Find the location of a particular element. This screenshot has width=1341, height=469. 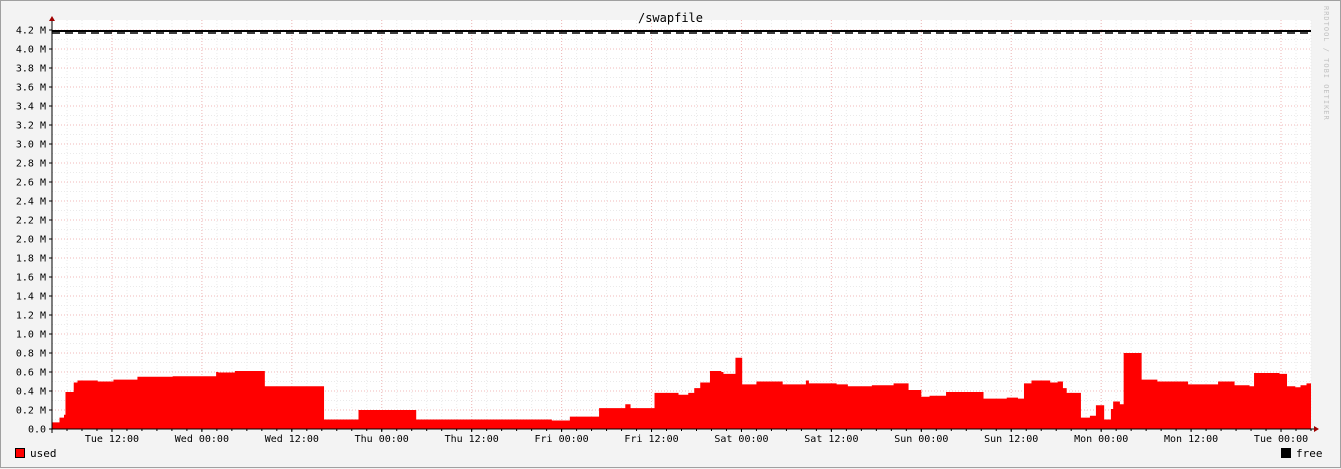

y-tick-label: 4.2 M is located at coordinates (31, 31).